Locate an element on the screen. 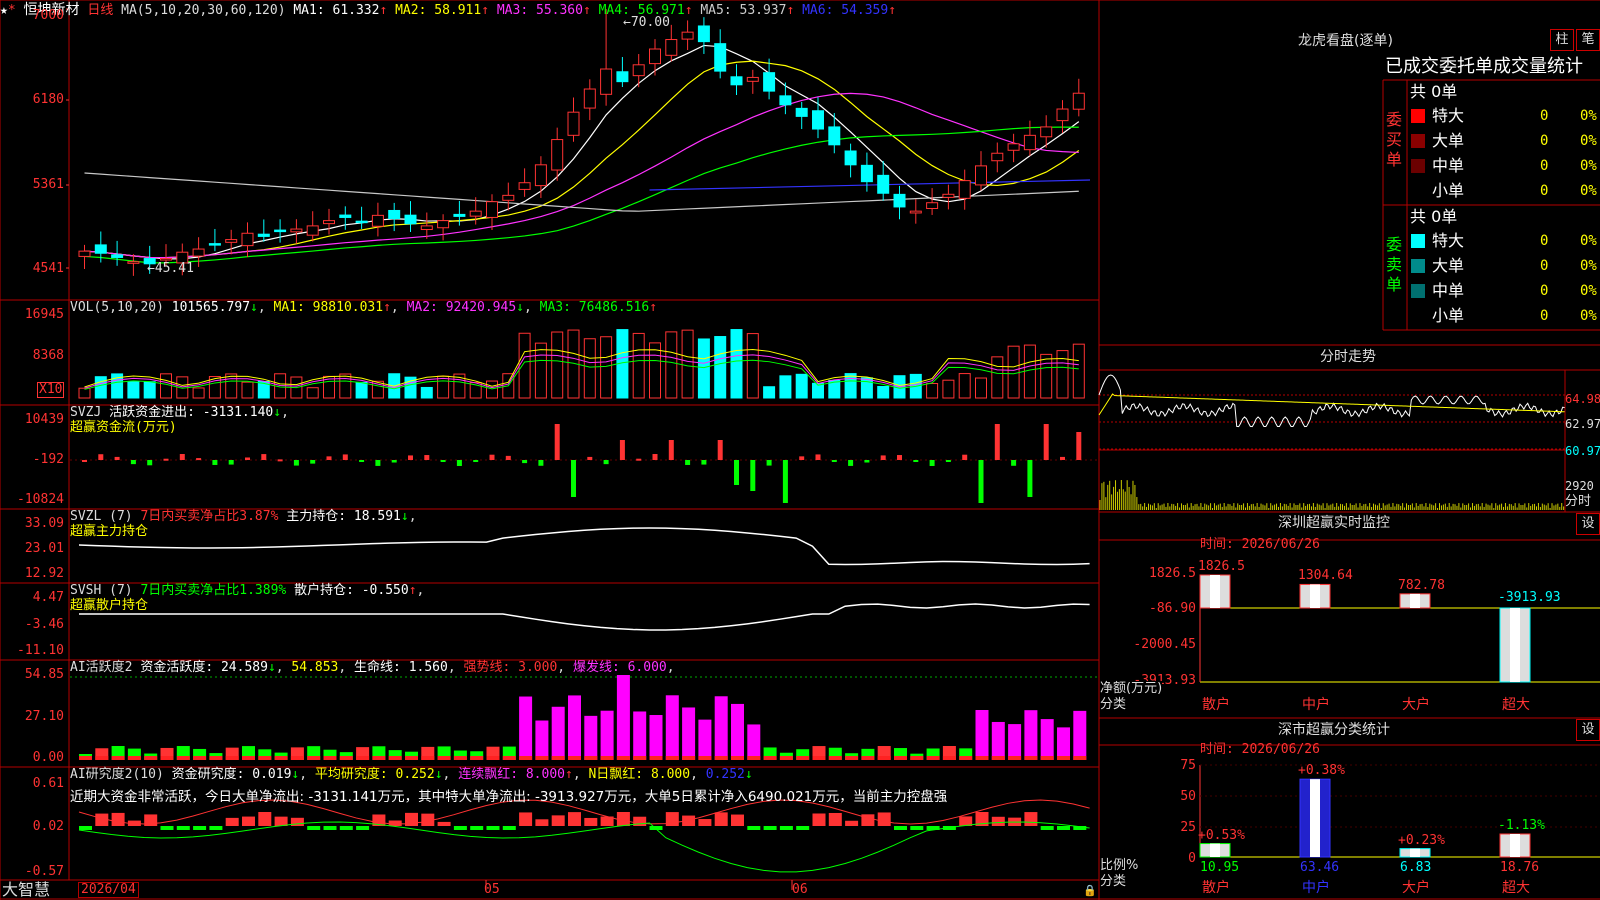  lock-icon: 🔒 is located at coordinates (1090, 891).